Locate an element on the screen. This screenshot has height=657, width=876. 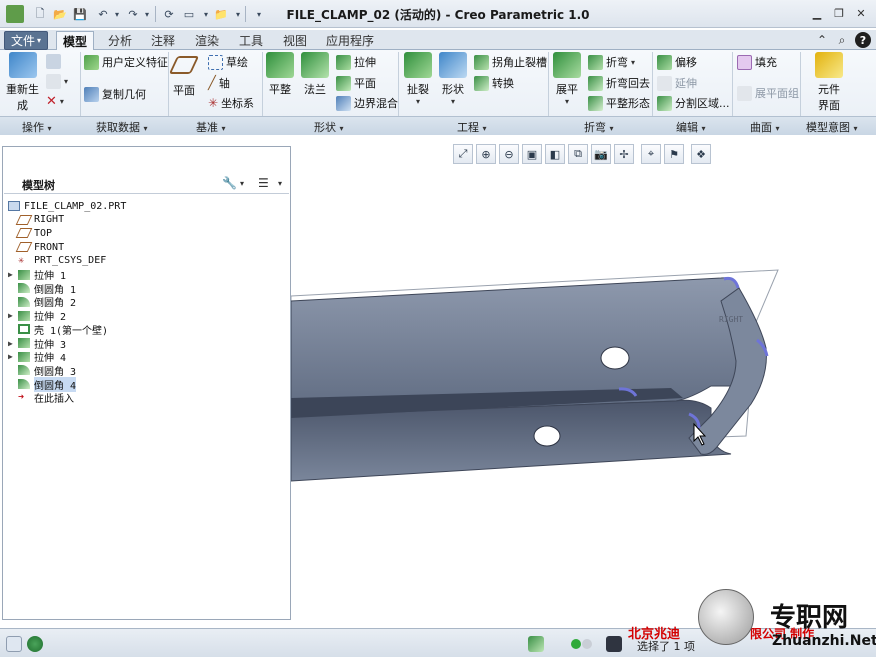
refit-icon: ⤢ is located at coordinates (463, 154).